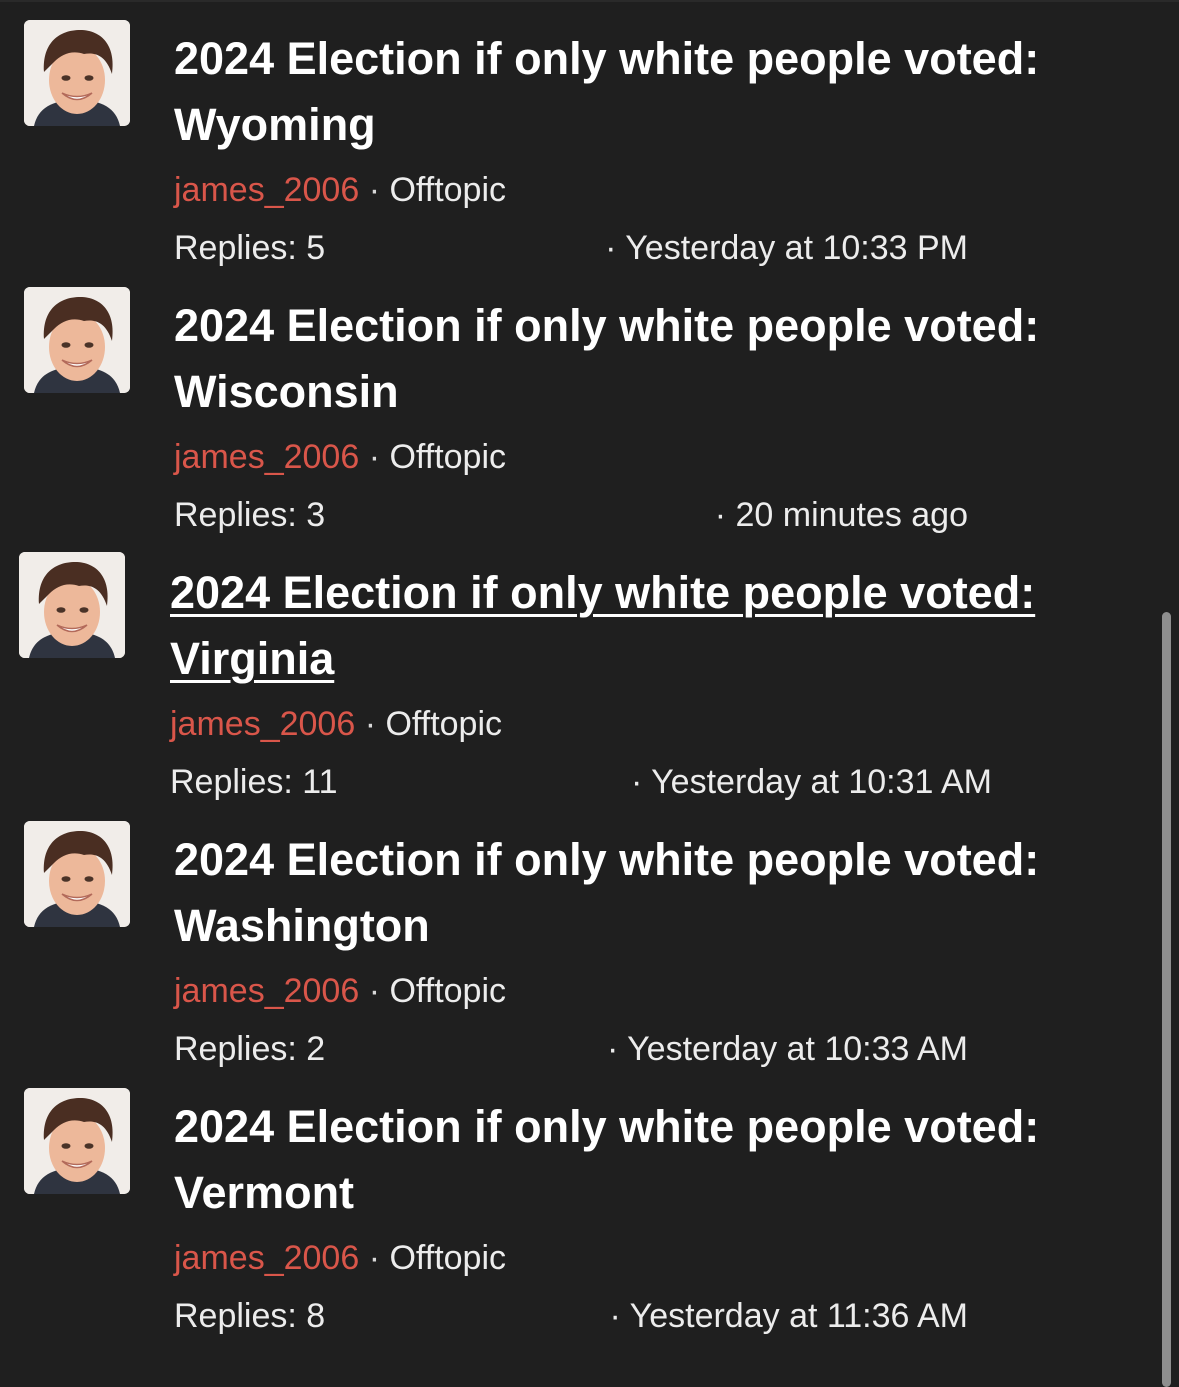  I want to click on reply-count: Replies: 3, so click(250, 515).